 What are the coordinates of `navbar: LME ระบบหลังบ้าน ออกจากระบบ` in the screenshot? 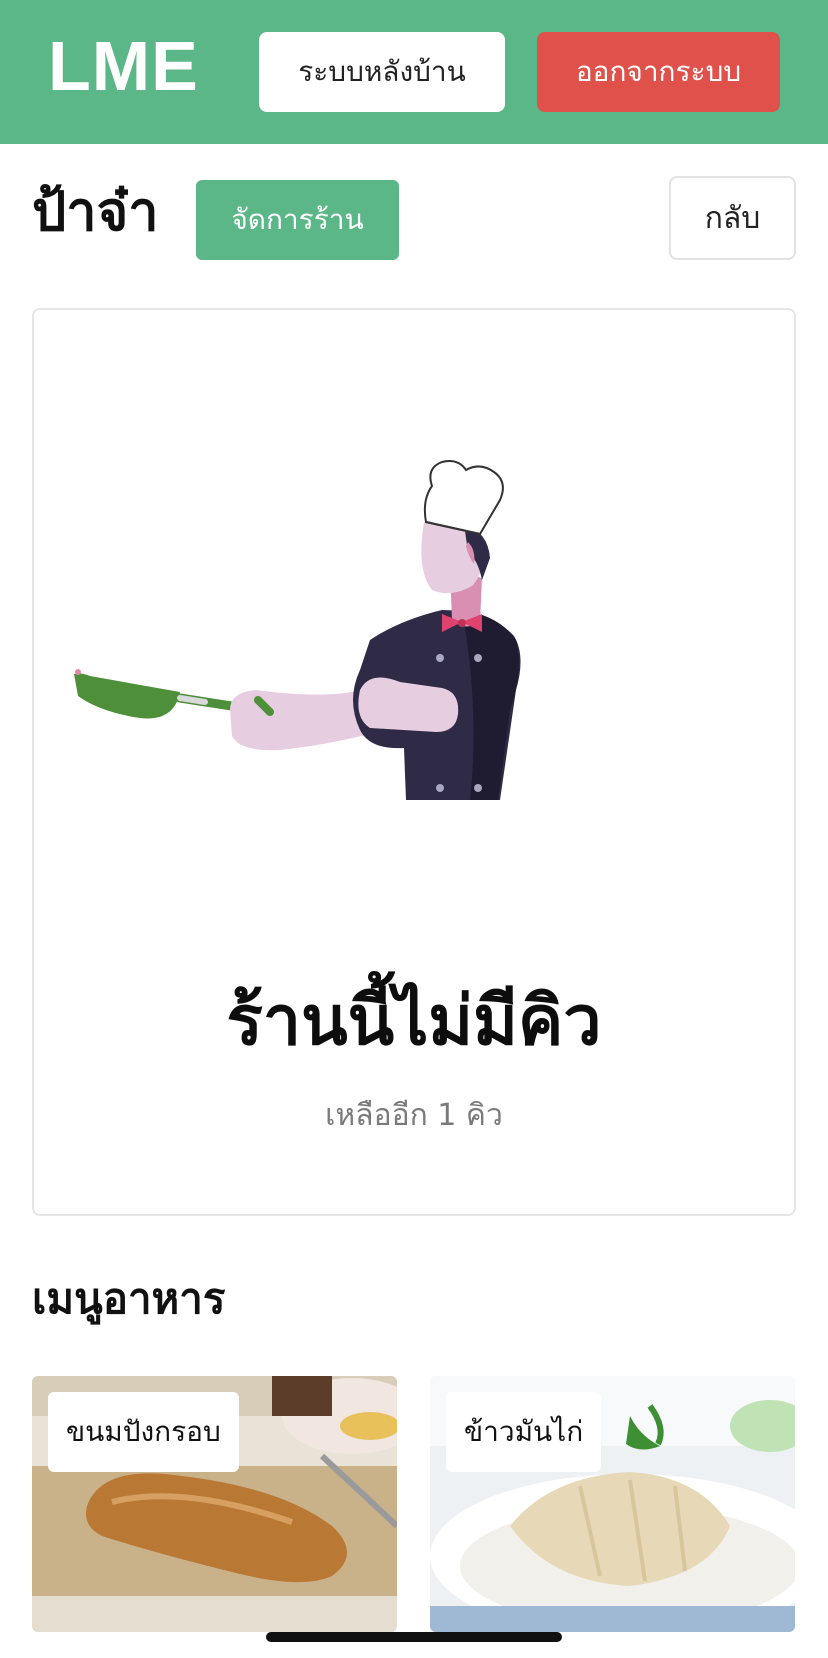 It's located at (414, 72).